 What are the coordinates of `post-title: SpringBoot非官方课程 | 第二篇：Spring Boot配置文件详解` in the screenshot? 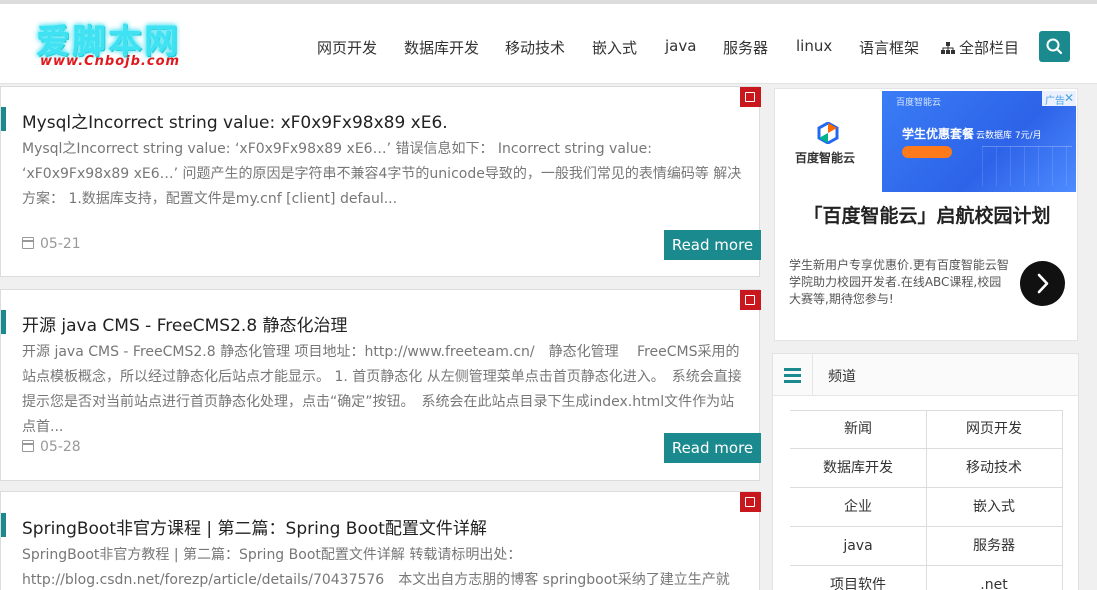 It's located at (254, 526).